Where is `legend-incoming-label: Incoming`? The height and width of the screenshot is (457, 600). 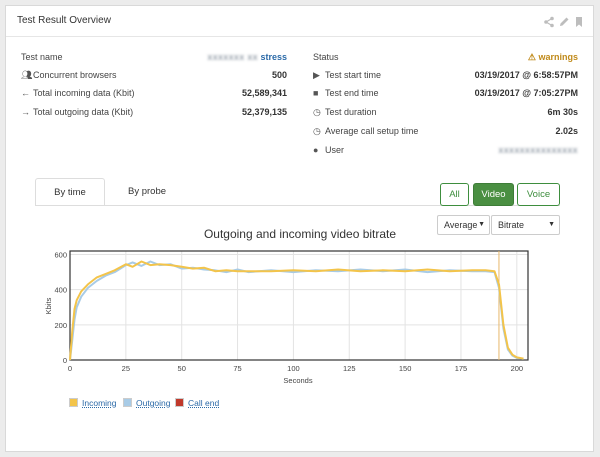
legend-incoming-label: Incoming is located at coordinates (99, 403).